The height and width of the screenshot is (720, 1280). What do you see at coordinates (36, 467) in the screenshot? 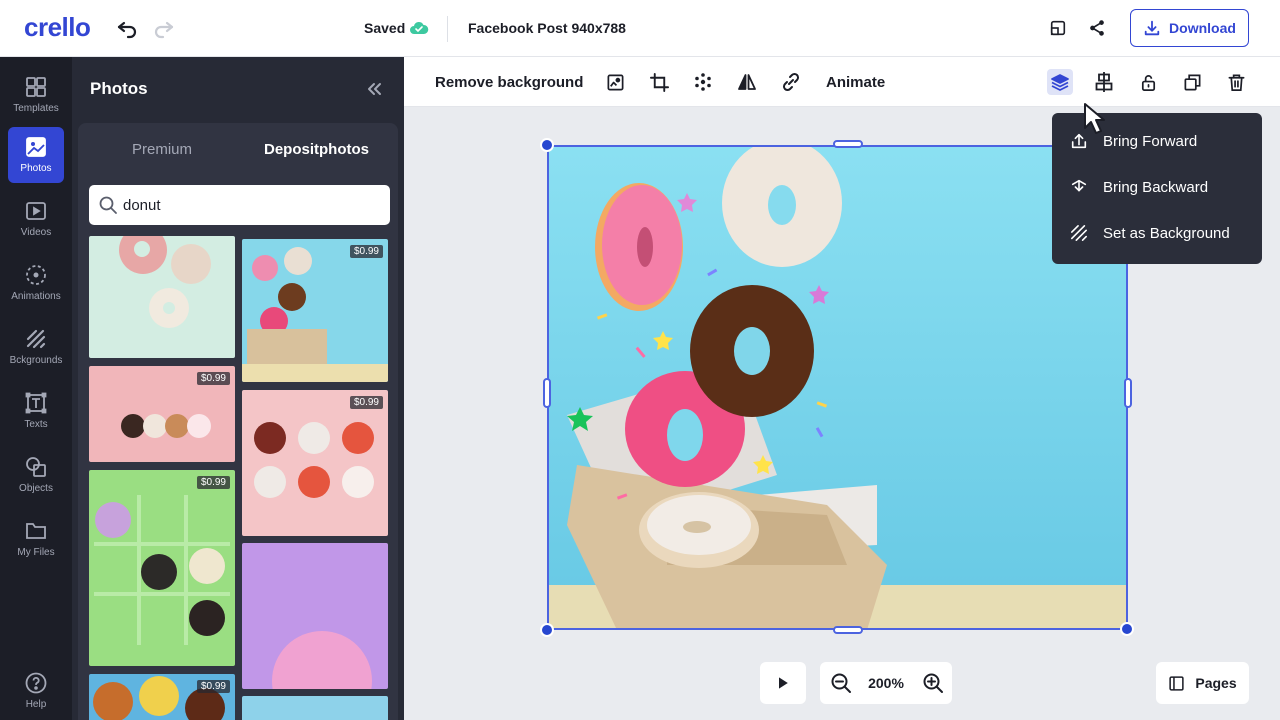
I see `objects-icon` at bounding box center [36, 467].